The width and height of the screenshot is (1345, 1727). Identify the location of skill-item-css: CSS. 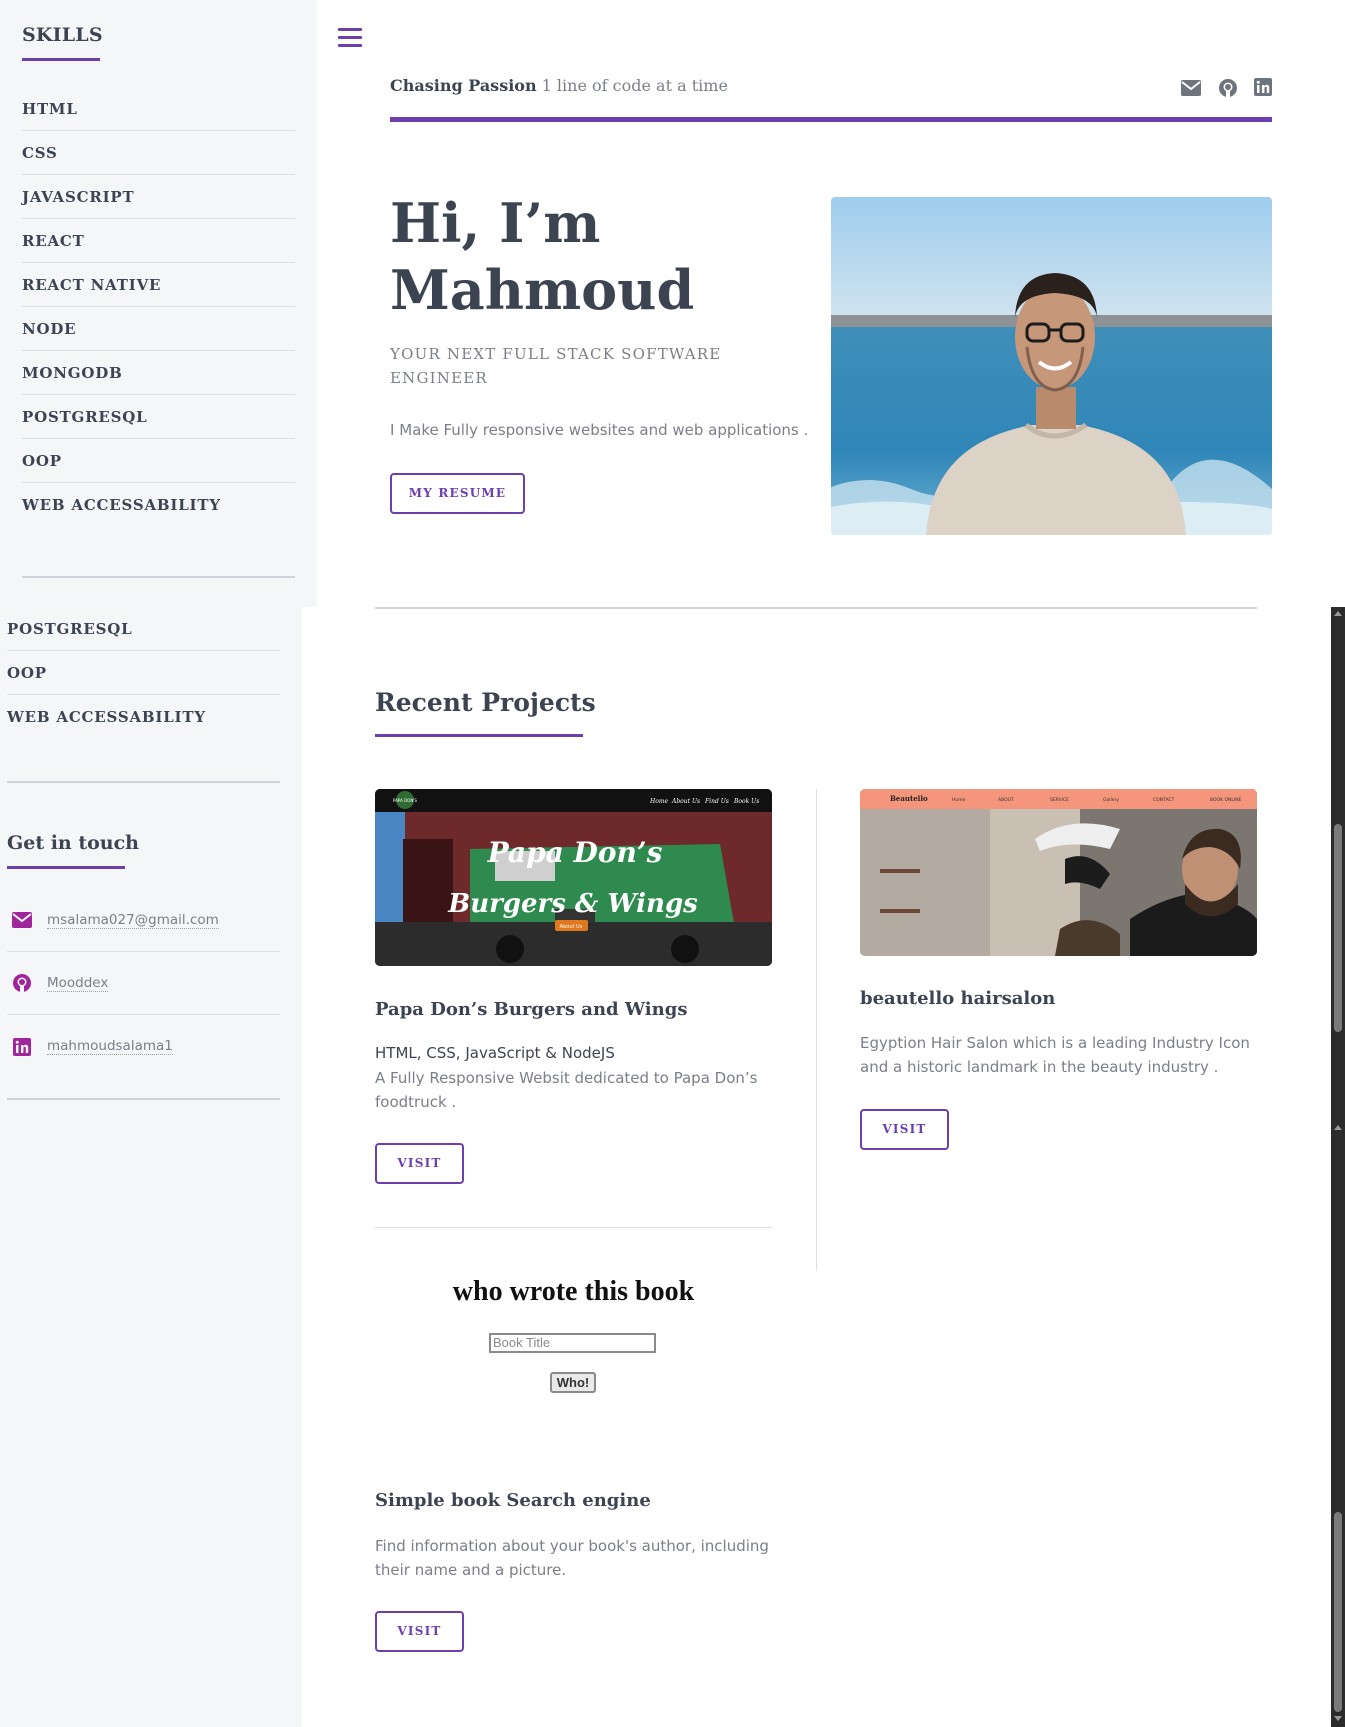
(158, 153).